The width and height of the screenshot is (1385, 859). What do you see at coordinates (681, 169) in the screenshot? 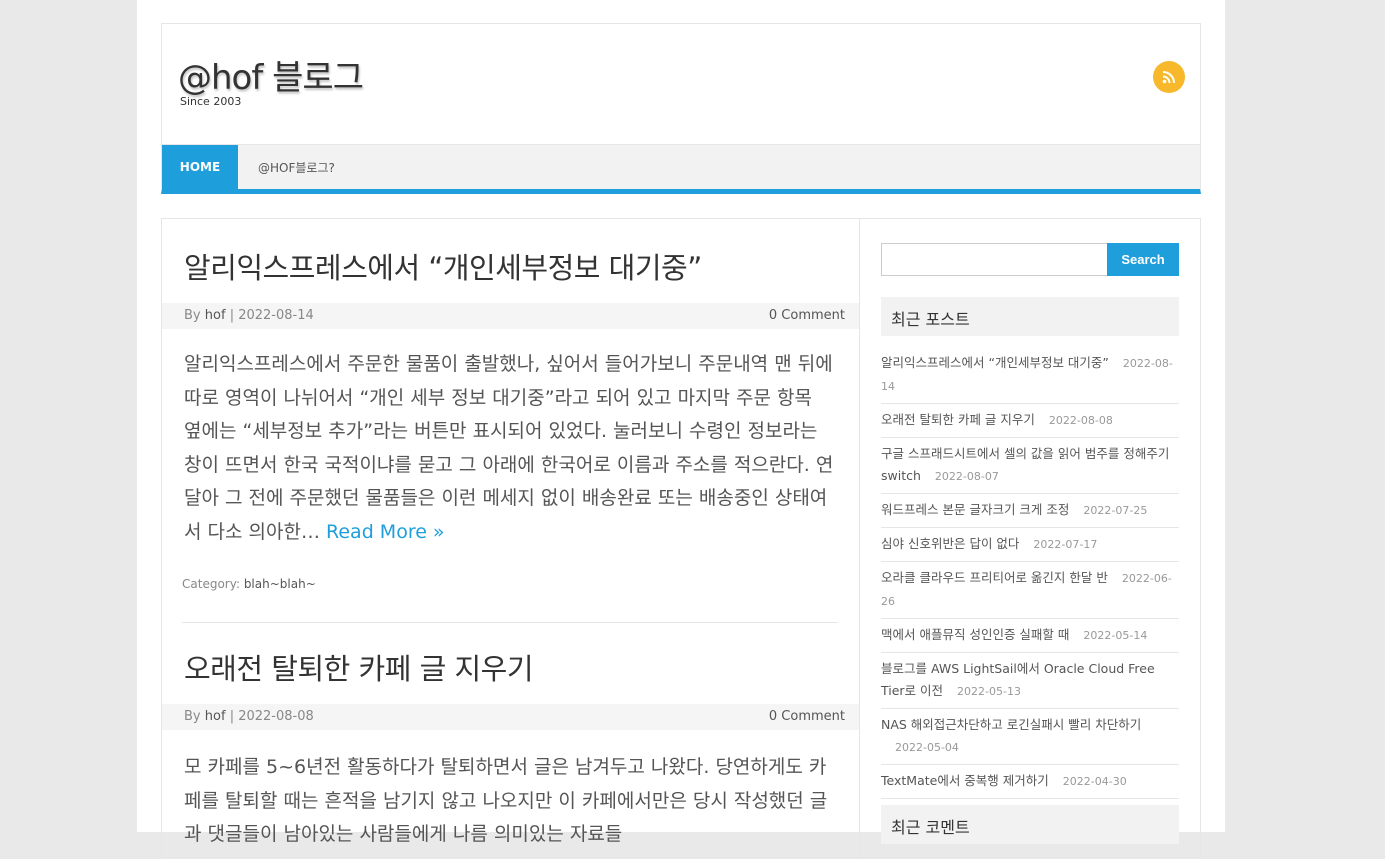
I see `main-nav: HOME @HOF블로그?` at bounding box center [681, 169].